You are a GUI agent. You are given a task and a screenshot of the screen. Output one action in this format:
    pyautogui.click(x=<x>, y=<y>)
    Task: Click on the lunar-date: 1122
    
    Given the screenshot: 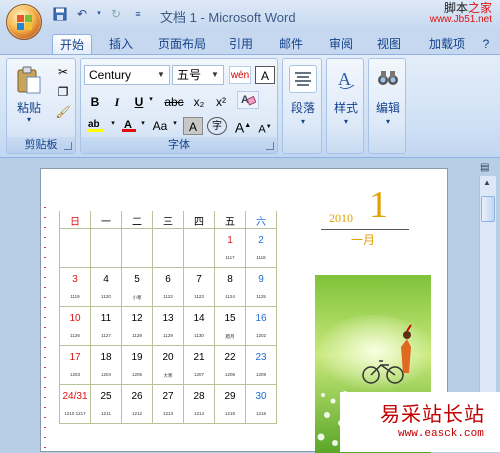 What is the action you would take?
    pyautogui.click(x=168, y=297)
    